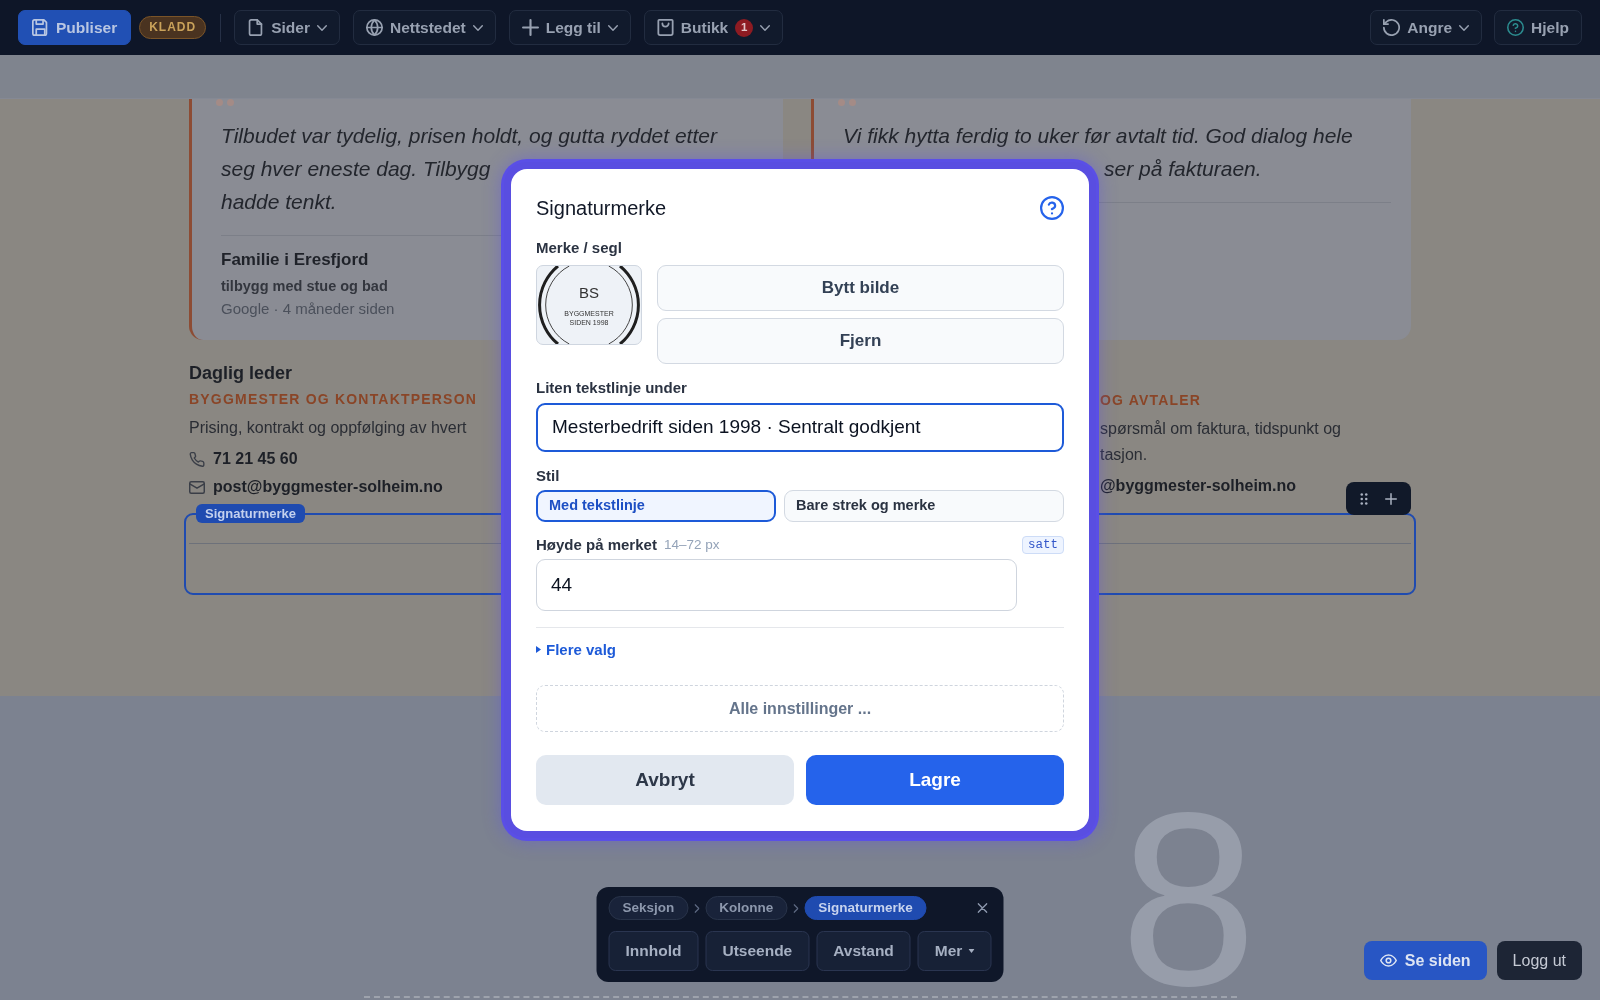 Image resolution: width=1600 pixels, height=1000 pixels. I want to click on toolbar-button: Utseende, so click(757, 951).